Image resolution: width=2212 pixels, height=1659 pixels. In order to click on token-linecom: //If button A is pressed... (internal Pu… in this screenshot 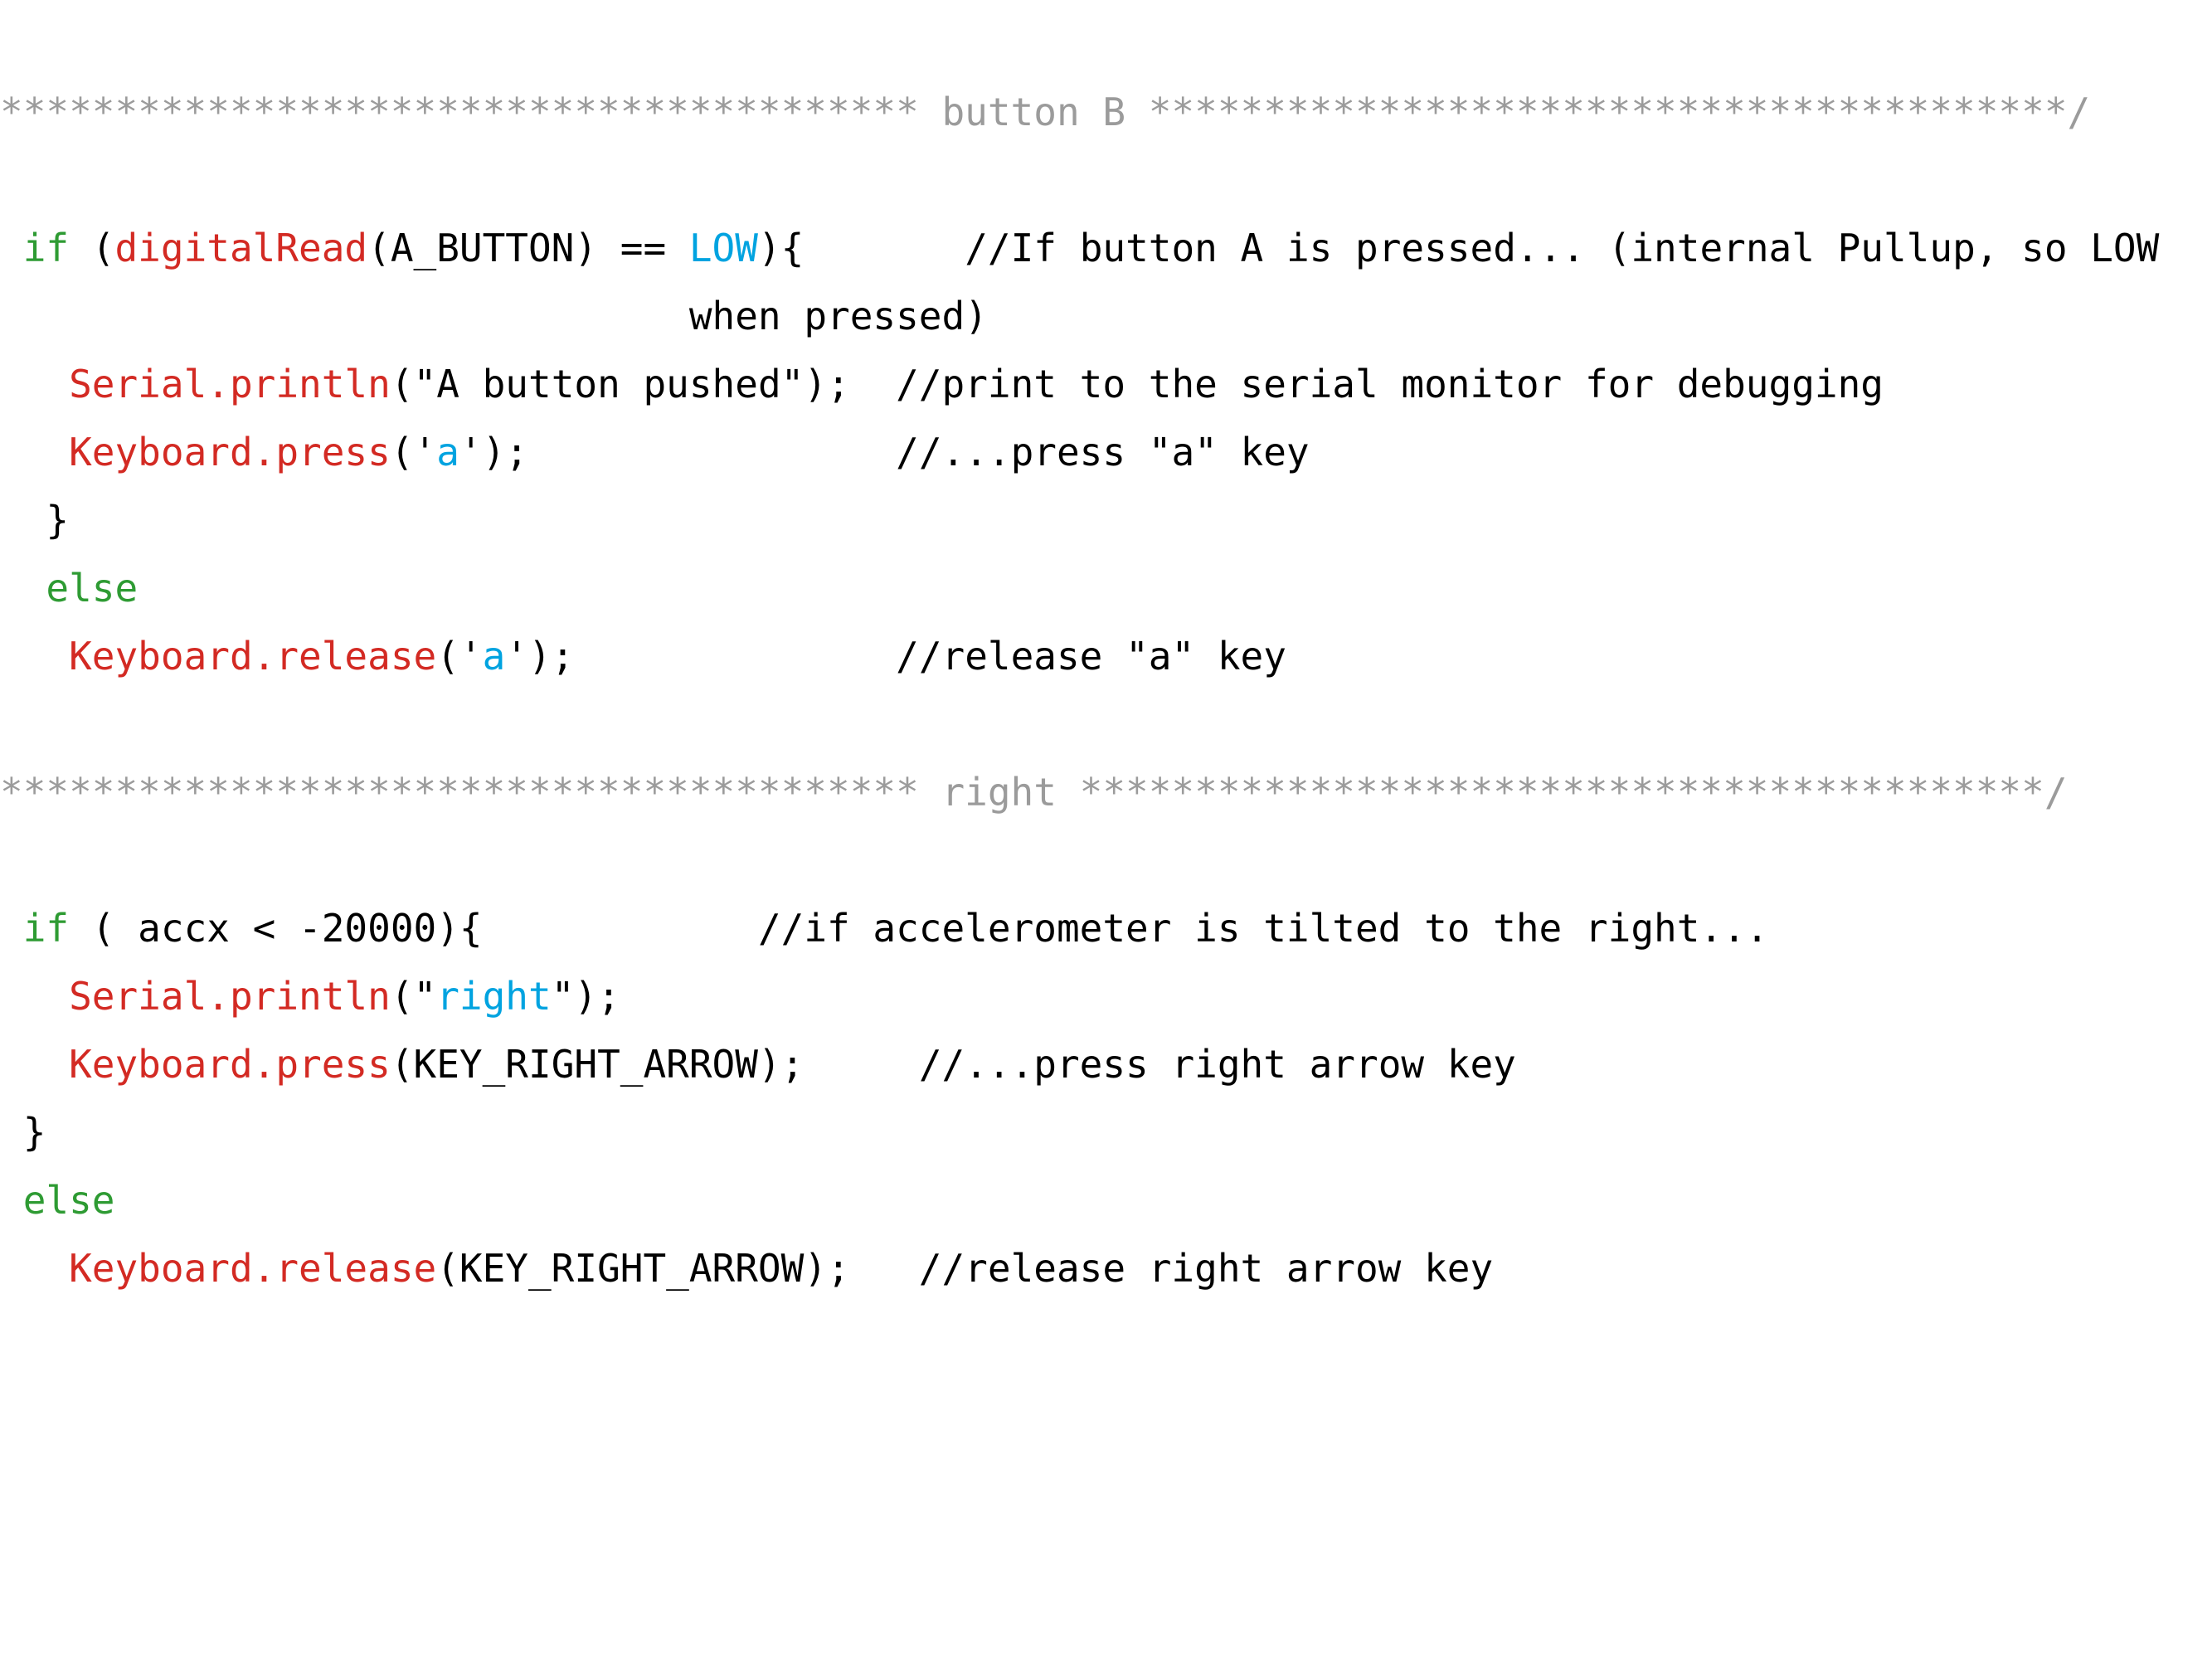, I will do `click(1562, 248)`.